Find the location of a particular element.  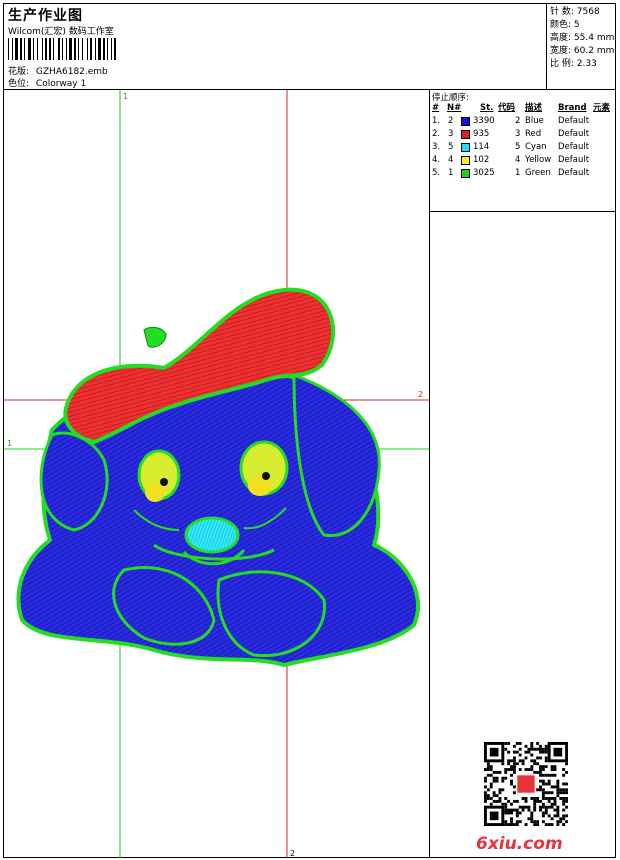

watermark-logo: 6xiu.com is located at coordinates (519, 844).